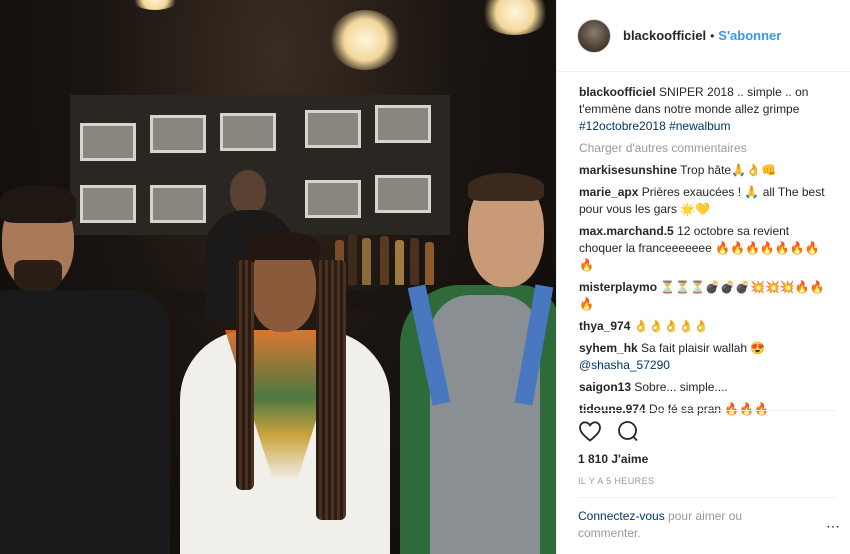 The image size is (850, 554). Describe the element at coordinates (618, 287) in the screenshot. I see `comment-username: misterplaymo` at that location.